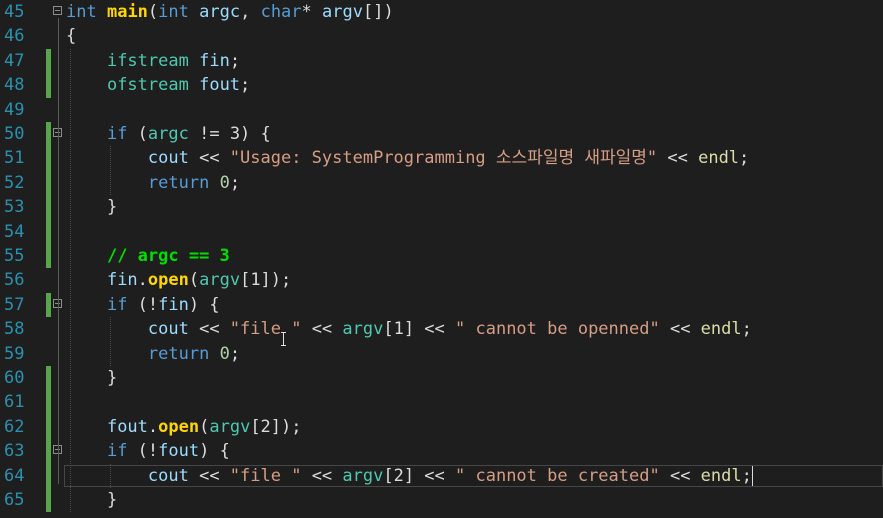 The height and width of the screenshot is (518, 883). What do you see at coordinates (441, 61) in the screenshot?
I see `code-line: 47 ifstream fin;` at bounding box center [441, 61].